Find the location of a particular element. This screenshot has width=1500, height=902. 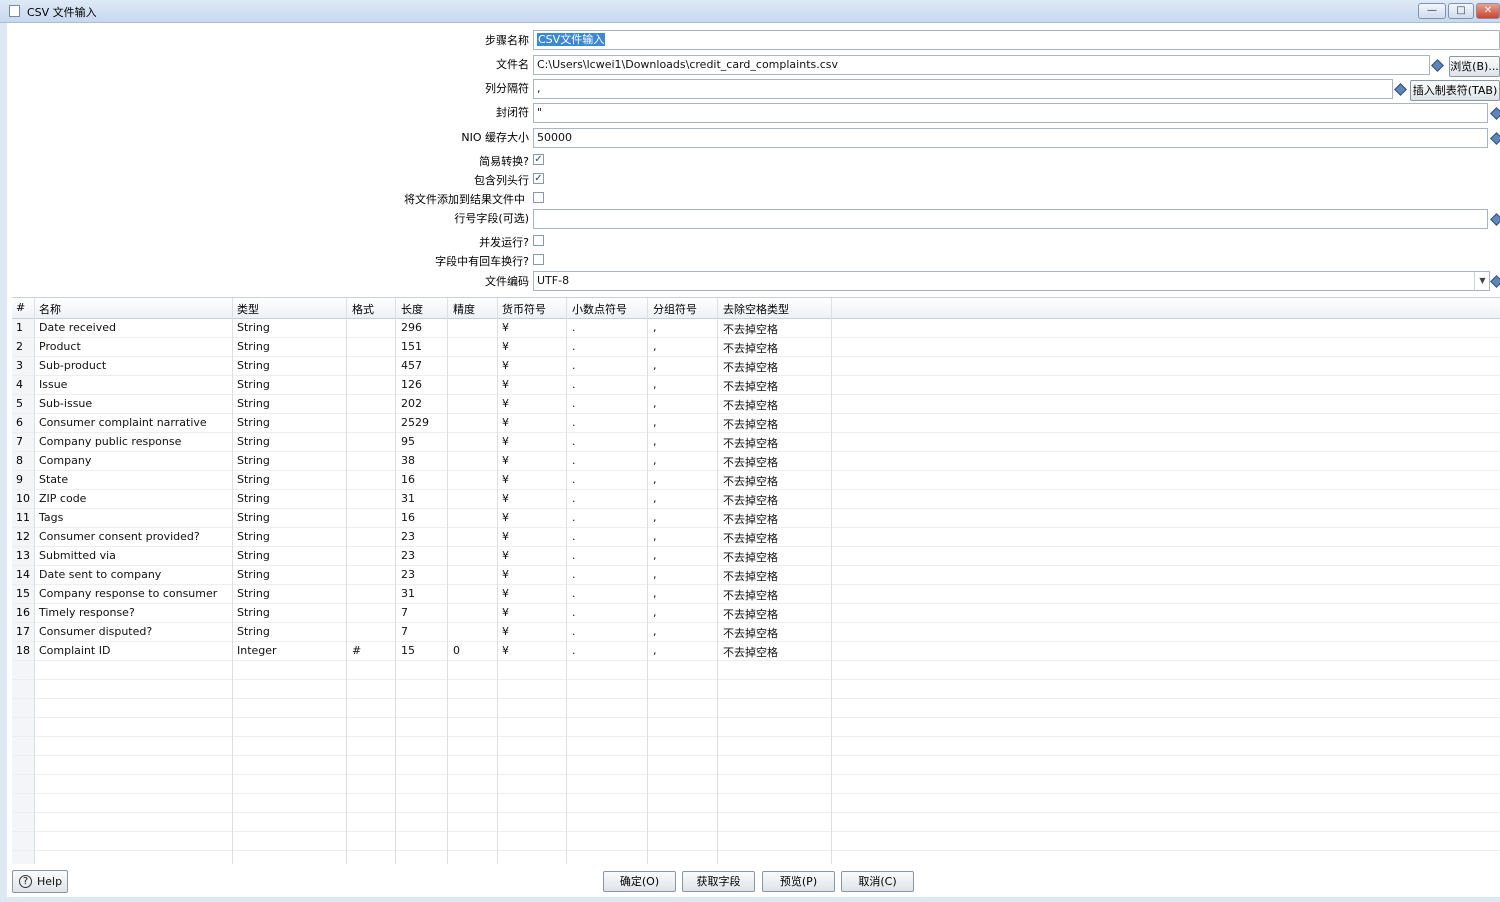

chevron-down-icon: ▼ is located at coordinates (1482, 281).